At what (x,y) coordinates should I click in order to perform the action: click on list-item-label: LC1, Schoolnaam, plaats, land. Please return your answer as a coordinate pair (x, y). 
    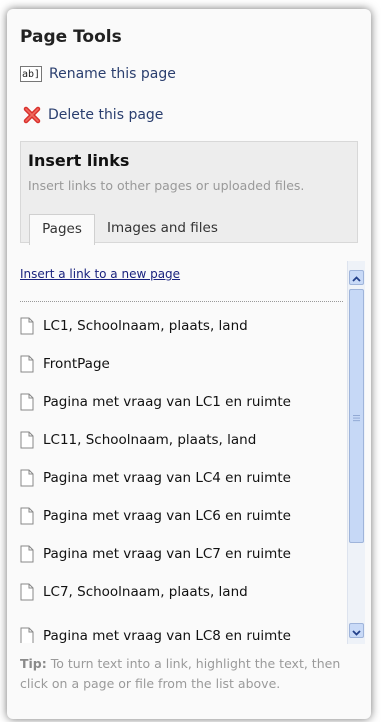
    Looking at the image, I should click on (145, 326).